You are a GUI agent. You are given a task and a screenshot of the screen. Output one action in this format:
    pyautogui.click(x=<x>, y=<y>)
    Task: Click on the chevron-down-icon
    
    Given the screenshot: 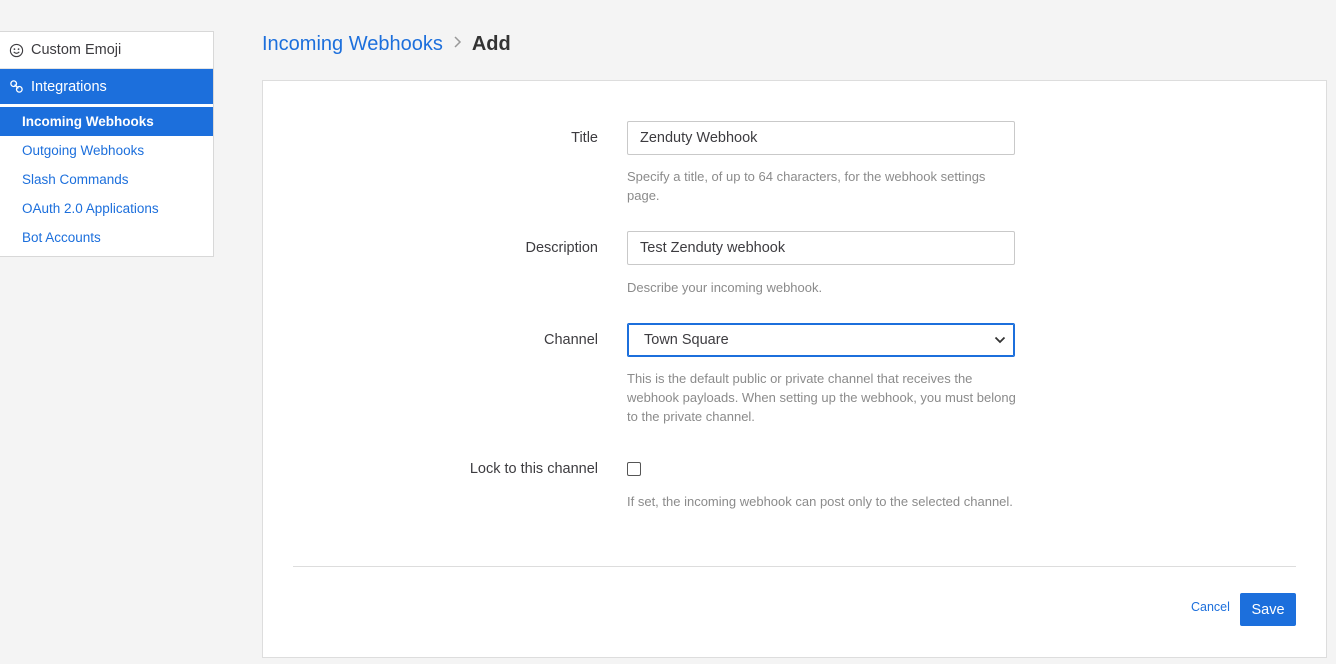 What is the action you would take?
    pyautogui.click(x=1000, y=340)
    